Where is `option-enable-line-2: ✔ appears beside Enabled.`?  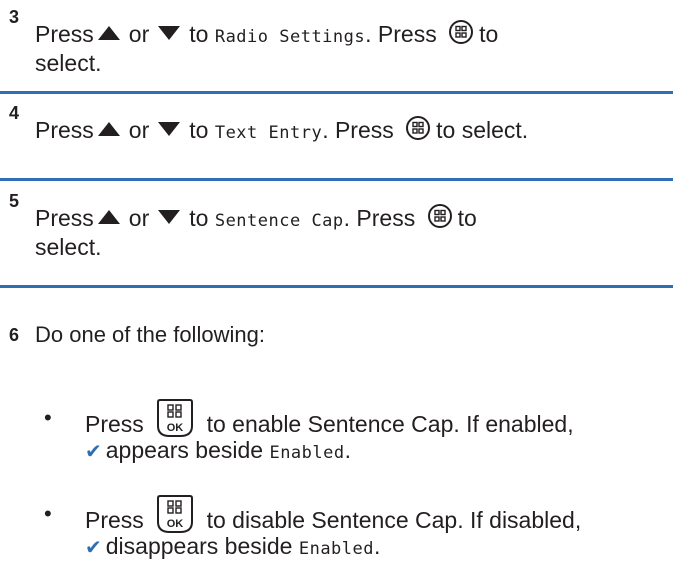
option-enable-line-2: ✔ appears beside Enabled. is located at coordinates (218, 450).